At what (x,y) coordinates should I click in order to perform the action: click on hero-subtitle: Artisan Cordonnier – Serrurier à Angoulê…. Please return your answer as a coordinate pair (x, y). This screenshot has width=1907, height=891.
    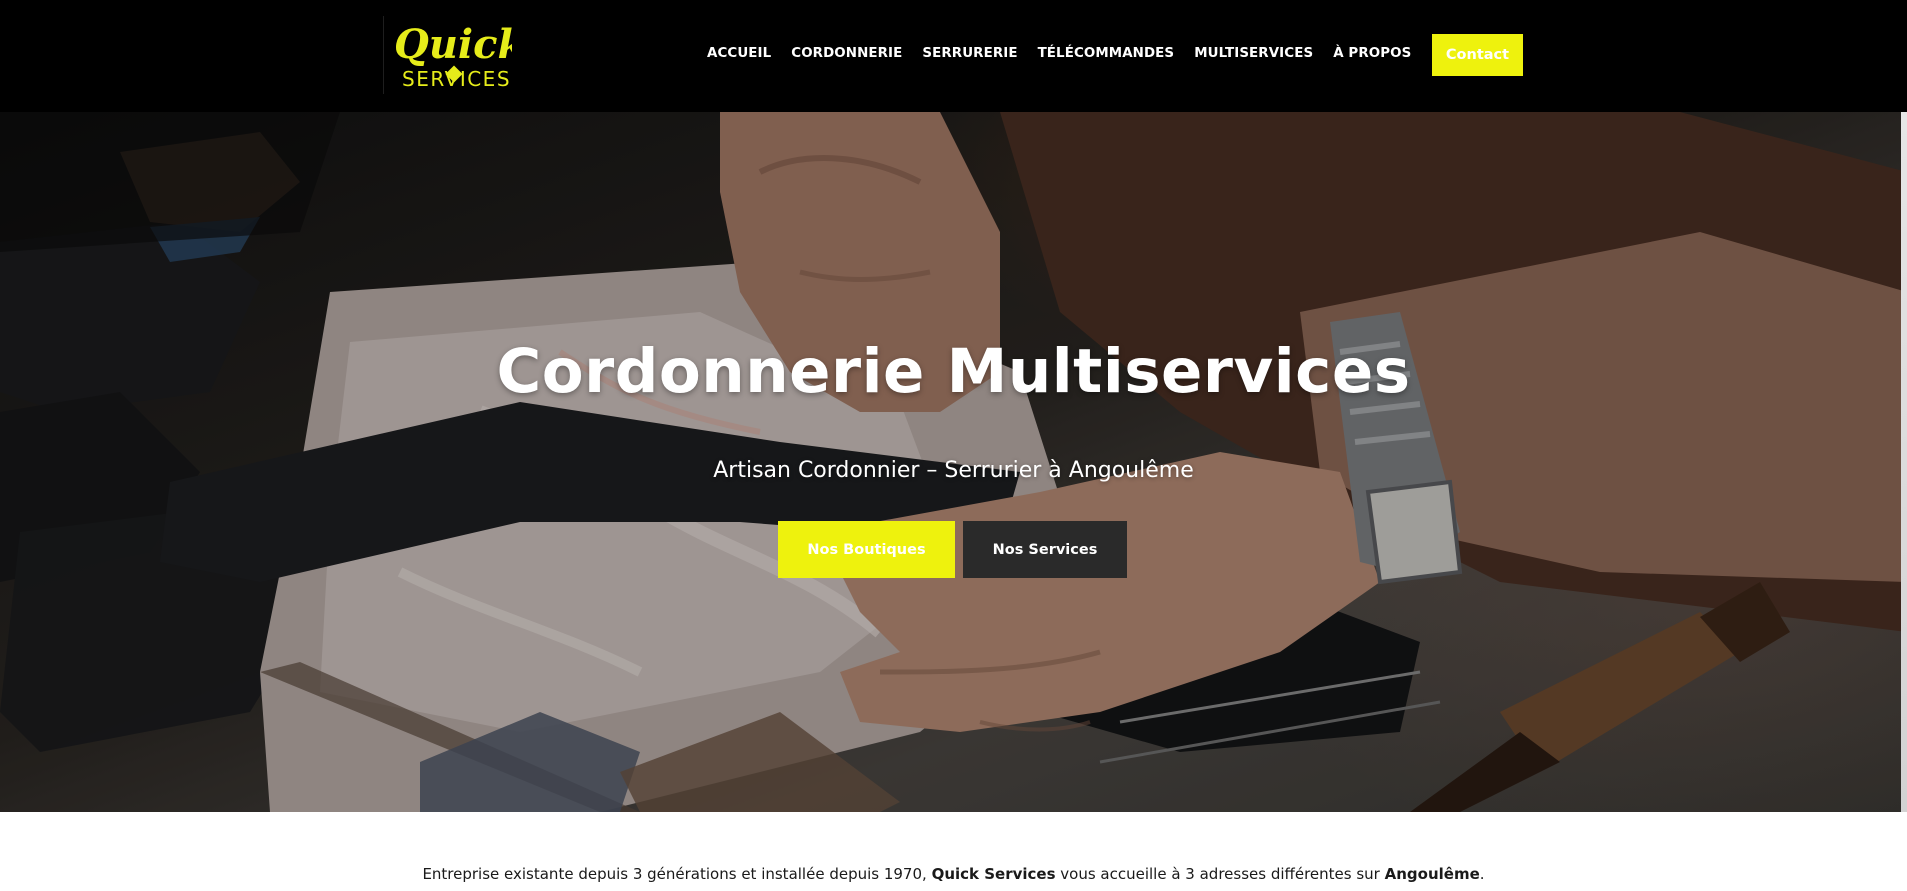
    Looking at the image, I should click on (953, 470).